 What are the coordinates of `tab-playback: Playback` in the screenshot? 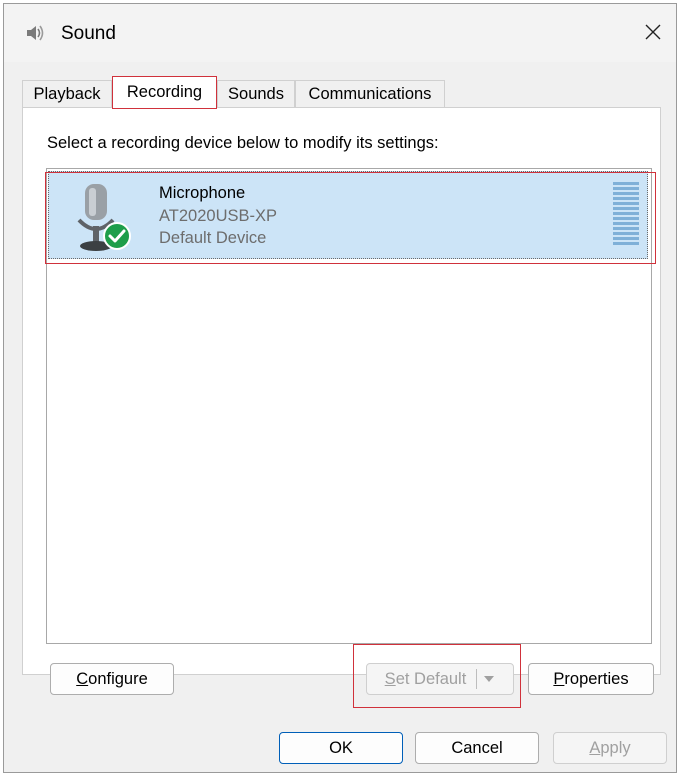 It's located at (67, 94).